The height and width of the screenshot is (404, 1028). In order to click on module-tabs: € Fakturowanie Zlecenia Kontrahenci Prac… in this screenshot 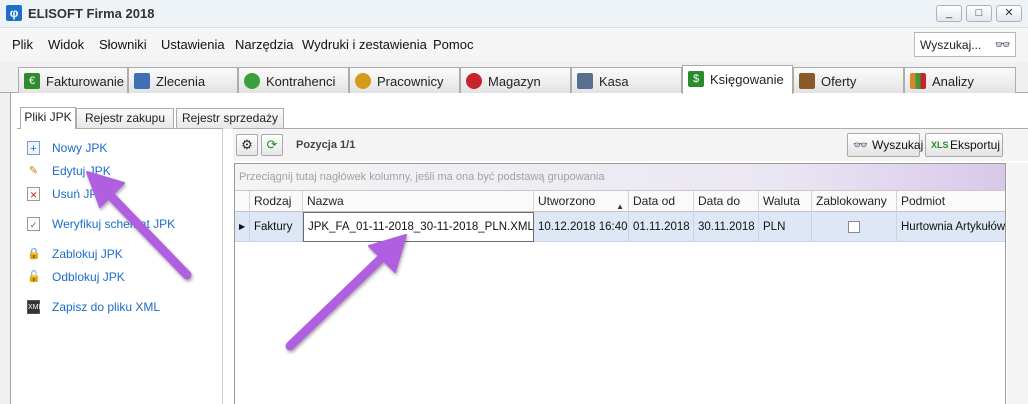, I will do `click(514, 78)`.